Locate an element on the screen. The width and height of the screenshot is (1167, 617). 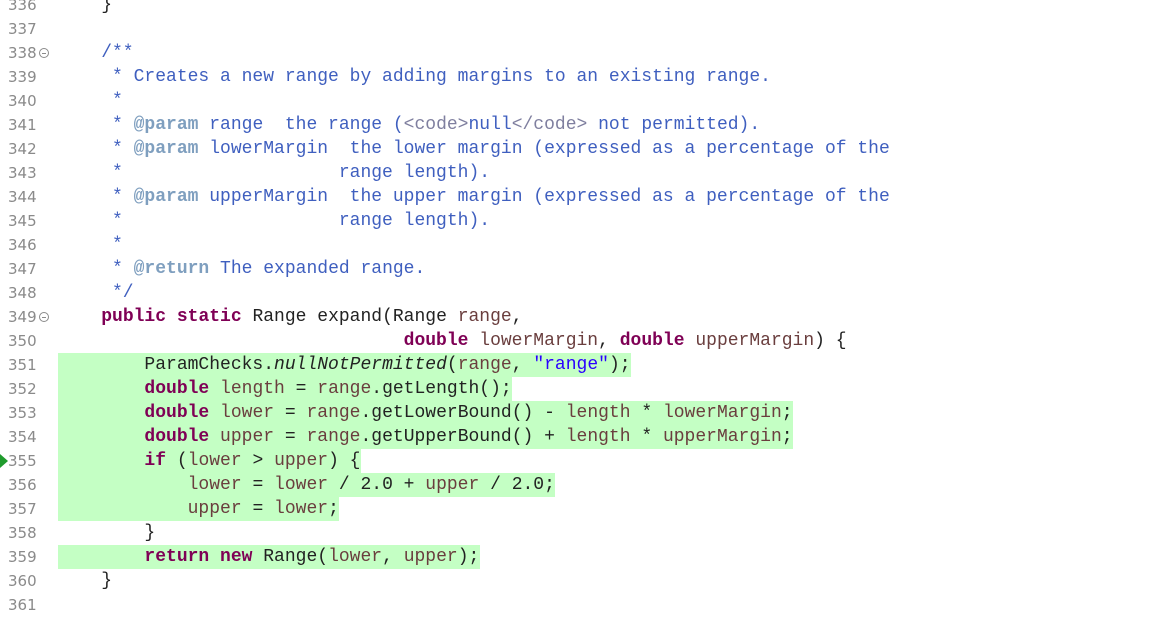
code-text: * is located at coordinates (90, 245).